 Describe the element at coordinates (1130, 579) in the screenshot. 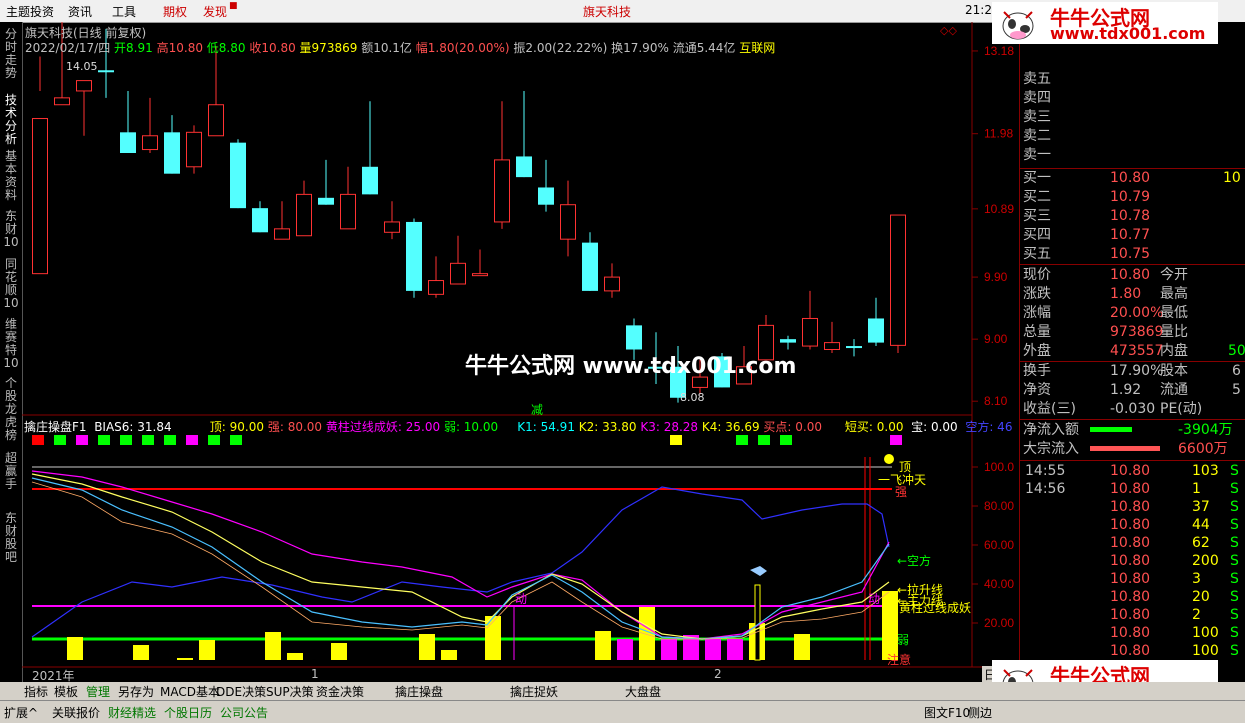

I see `tick-price-6: 10.80` at that location.